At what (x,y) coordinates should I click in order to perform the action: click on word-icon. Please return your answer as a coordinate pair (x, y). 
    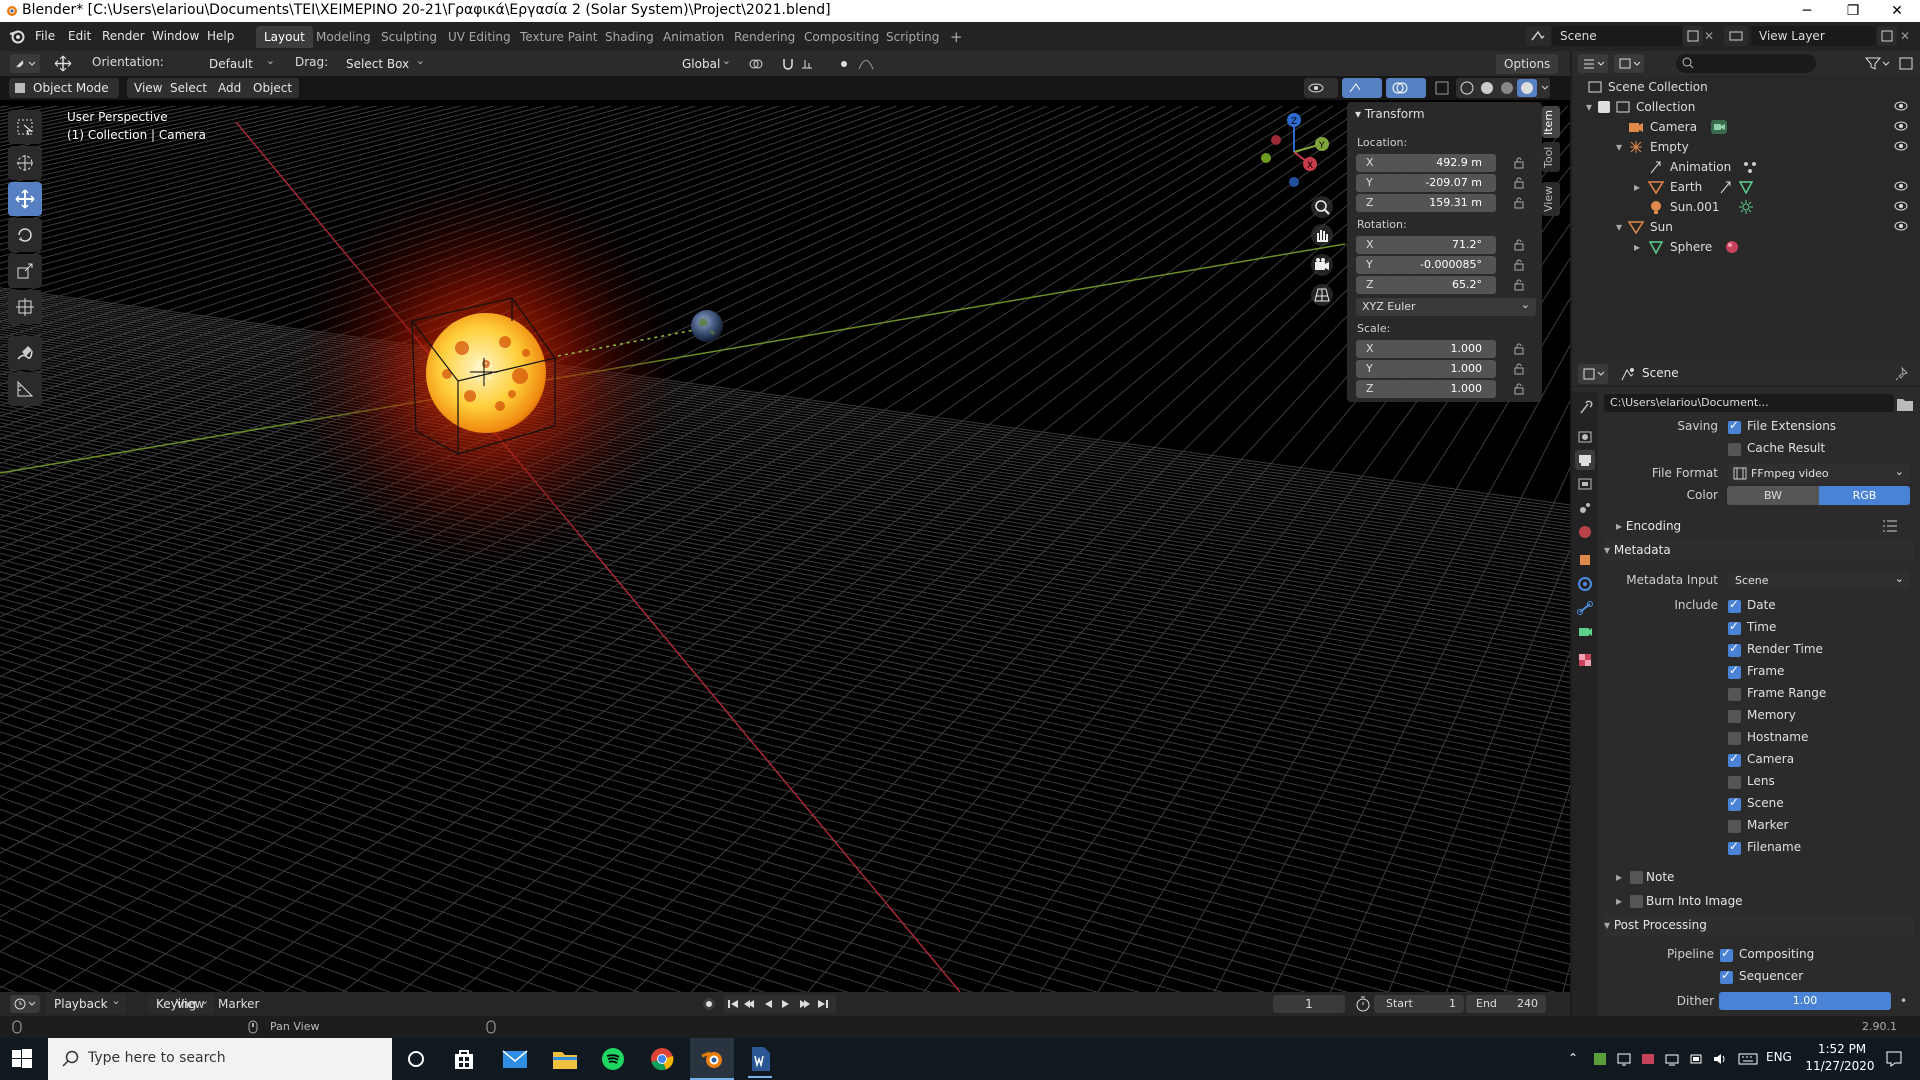
    Looking at the image, I should click on (760, 1062).